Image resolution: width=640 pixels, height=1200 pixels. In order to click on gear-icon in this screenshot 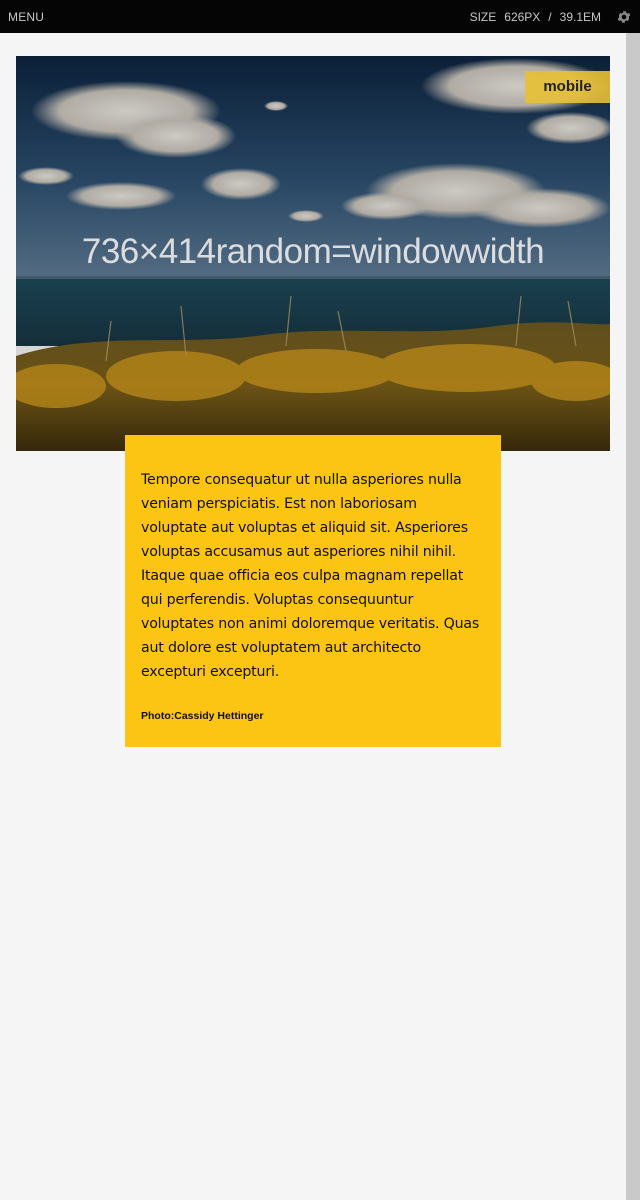, I will do `click(624, 17)`.